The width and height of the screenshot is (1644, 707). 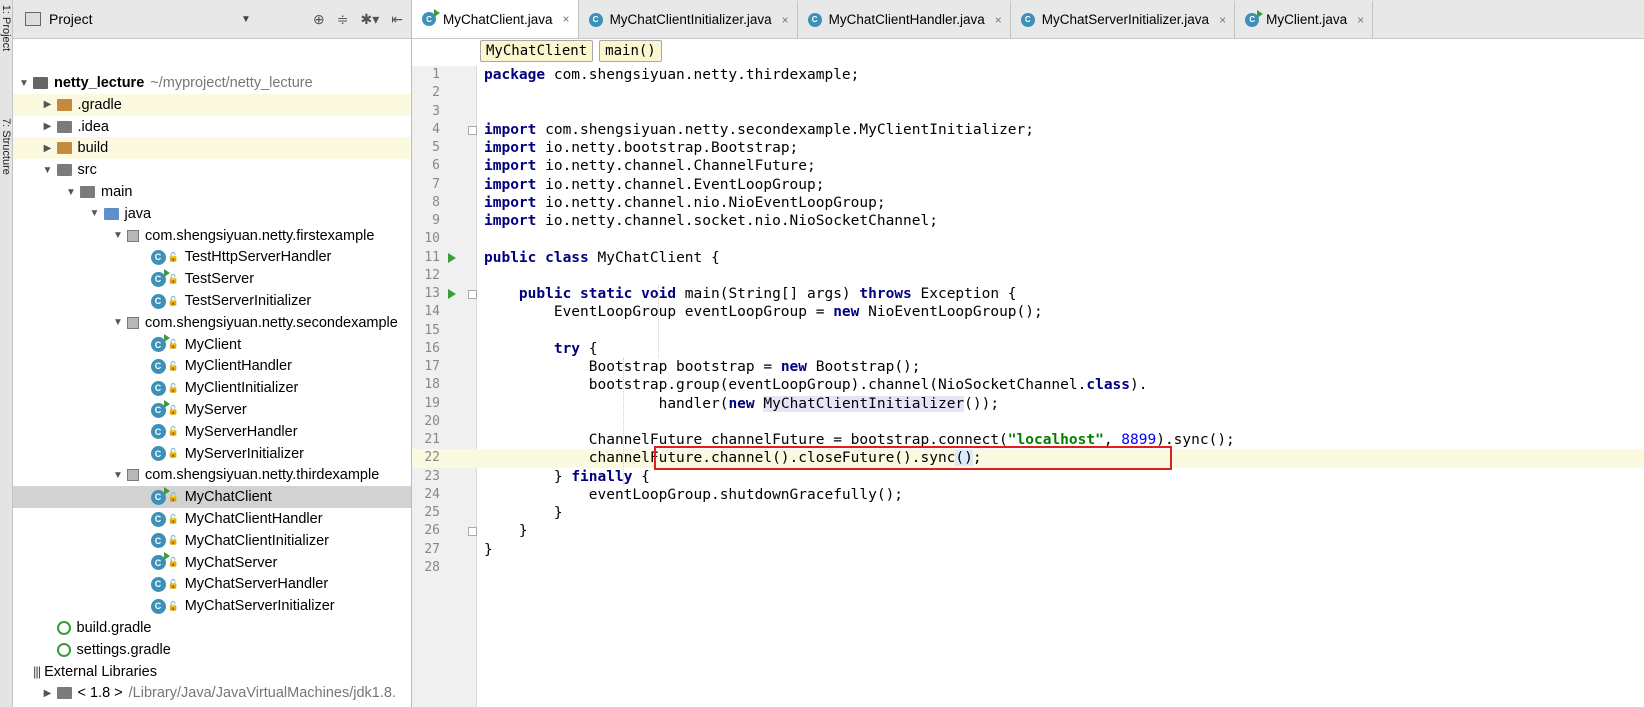 What do you see at coordinates (71, 19) in the screenshot?
I see `project-panel-title: Project` at bounding box center [71, 19].